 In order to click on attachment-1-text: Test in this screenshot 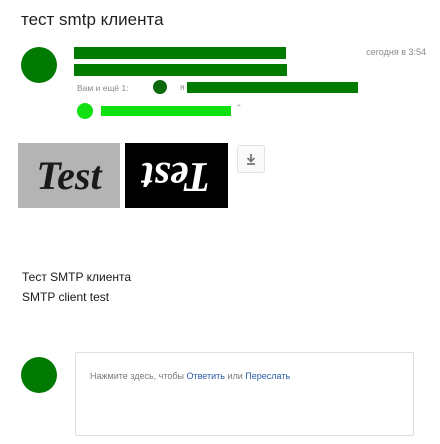, I will do `click(69, 175)`.